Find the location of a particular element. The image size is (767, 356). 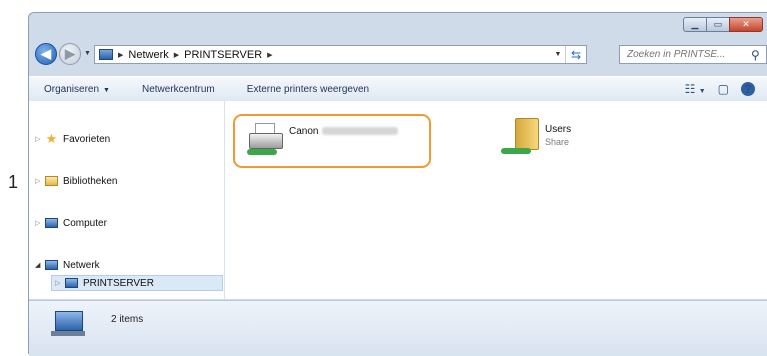

external-printers-button: Externe printers weergeven is located at coordinates (308, 89).